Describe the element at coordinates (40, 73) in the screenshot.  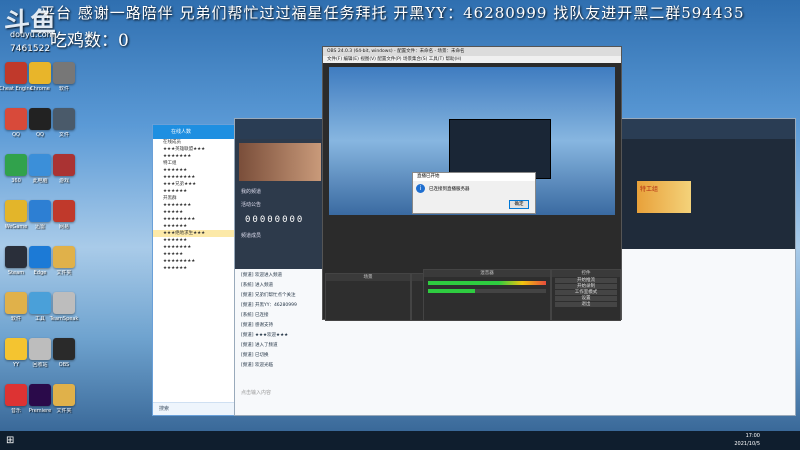
I see `chrome-icon` at that location.